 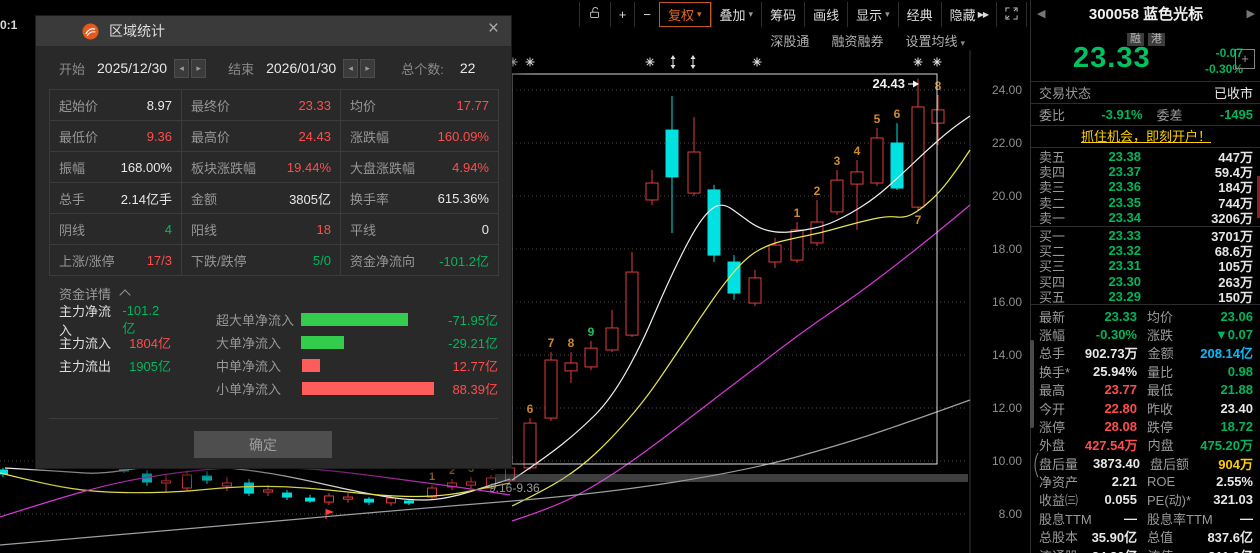 What do you see at coordinates (968, 14) in the screenshot?
I see `hide-button: 隐藏 ▶▶` at bounding box center [968, 14].